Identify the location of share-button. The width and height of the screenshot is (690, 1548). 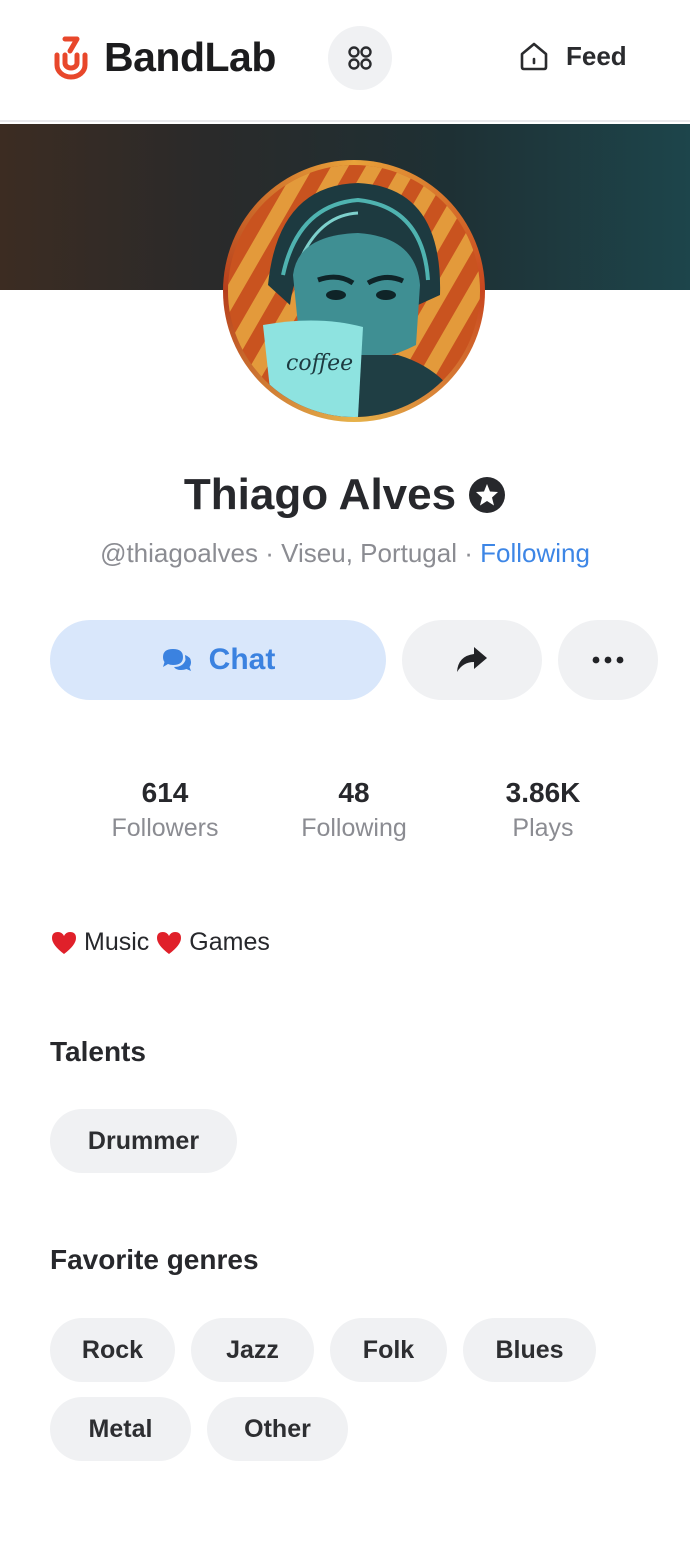
(472, 660).